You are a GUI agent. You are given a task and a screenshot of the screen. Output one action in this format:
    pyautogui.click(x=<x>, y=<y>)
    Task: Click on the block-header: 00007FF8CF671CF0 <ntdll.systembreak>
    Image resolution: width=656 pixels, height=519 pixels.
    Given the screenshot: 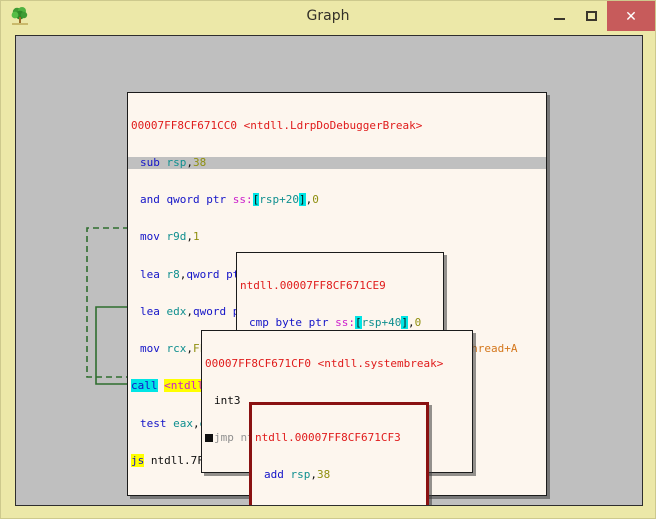 What is the action you would take?
    pyautogui.click(x=324, y=363)
    